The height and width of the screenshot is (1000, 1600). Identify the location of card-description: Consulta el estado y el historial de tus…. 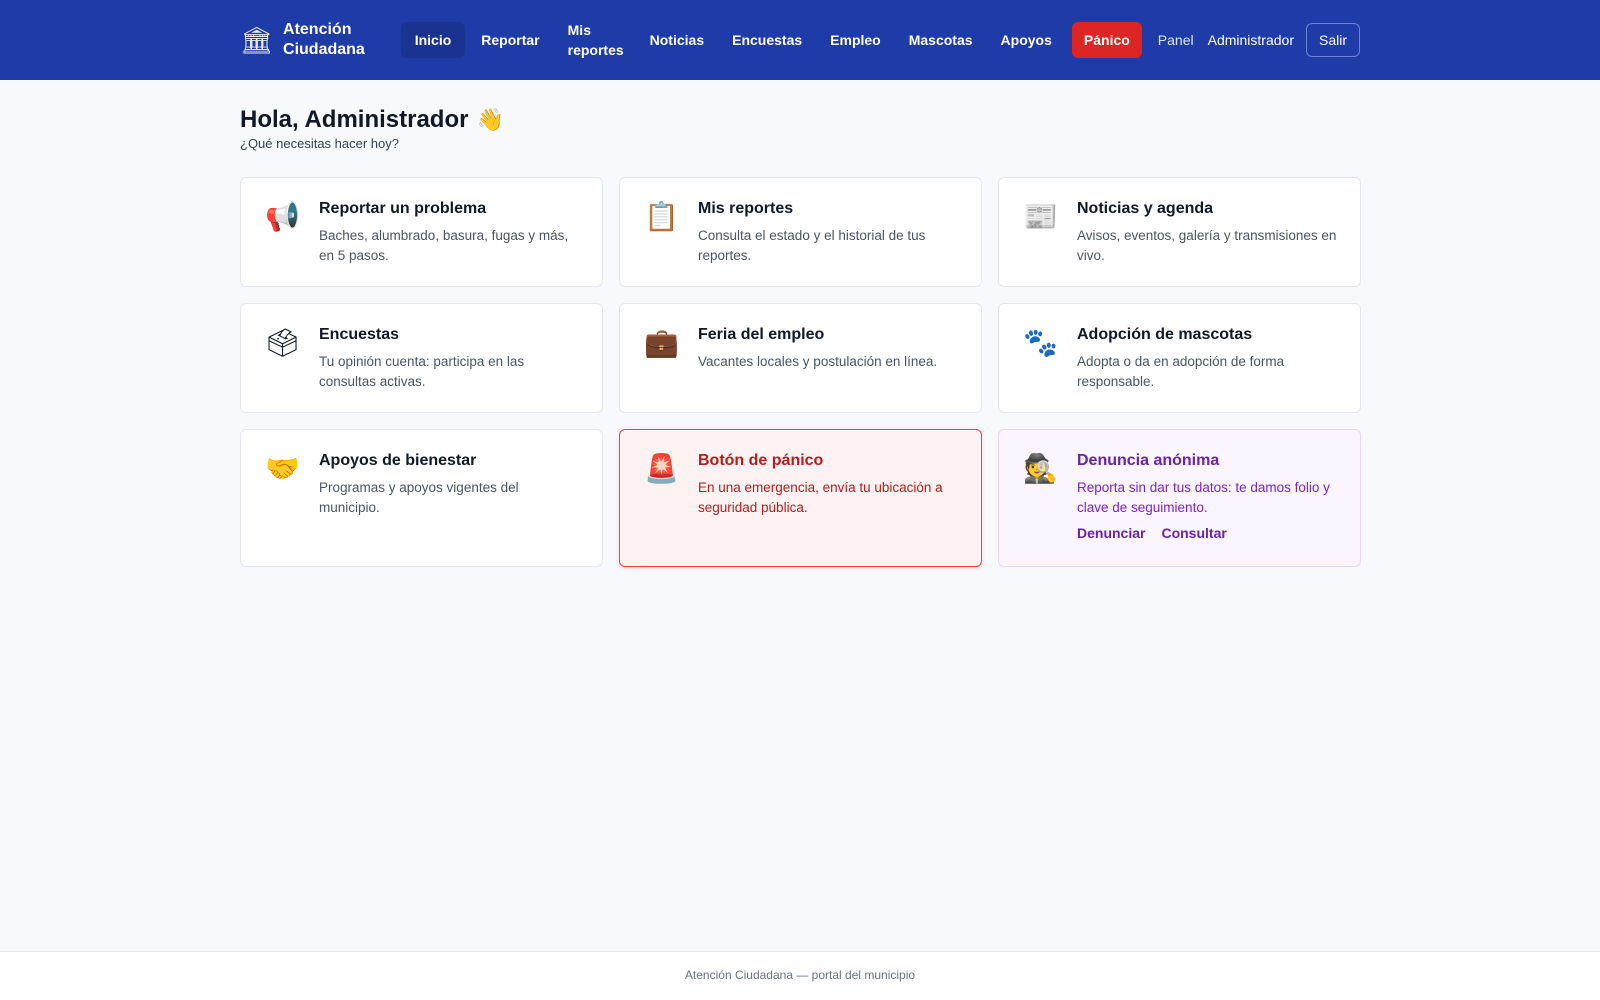
(812, 245).